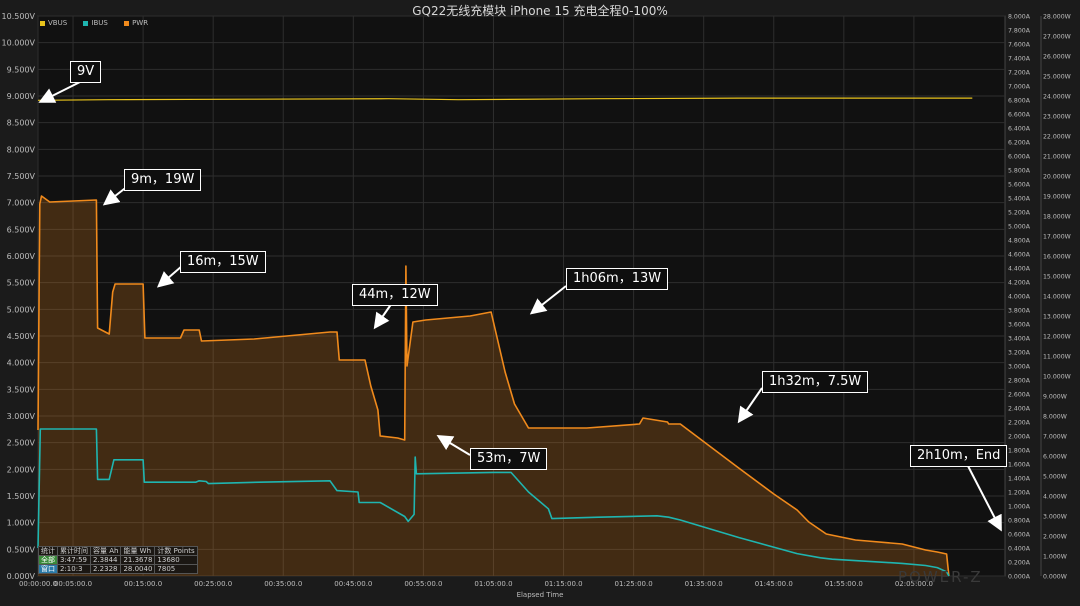  Describe the element at coordinates (1057, 177) in the screenshot. I see `y-right-power-tick-label: 20.000W` at that location.